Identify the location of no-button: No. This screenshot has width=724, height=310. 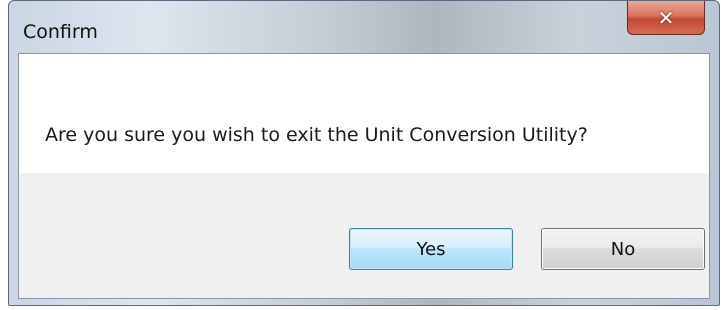
(623, 249).